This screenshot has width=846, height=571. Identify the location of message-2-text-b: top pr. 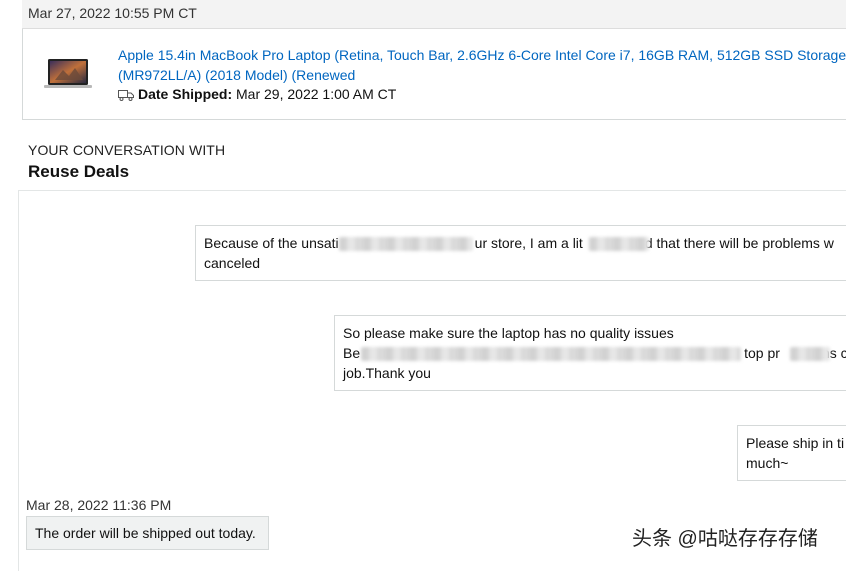
(762, 353).